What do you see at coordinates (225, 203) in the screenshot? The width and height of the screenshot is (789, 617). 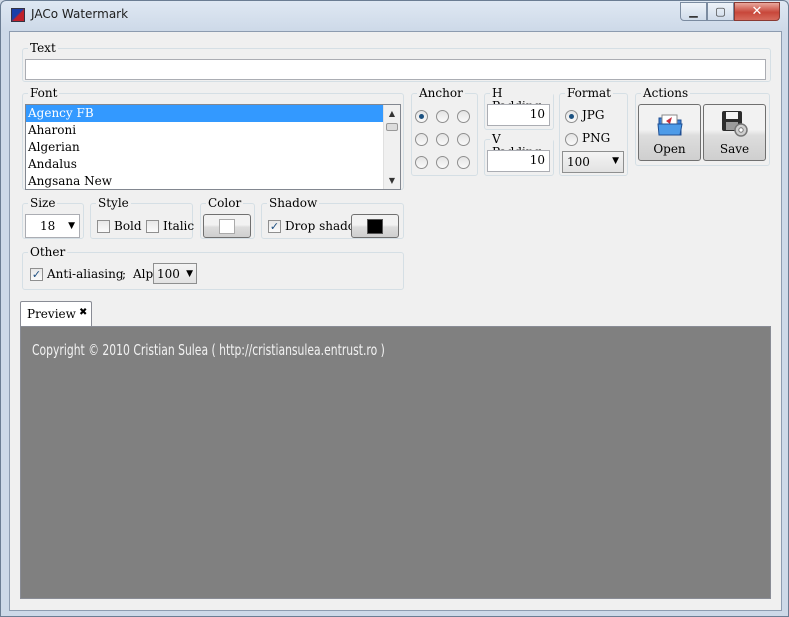 I see `color-group-label: Color` at bounding box center [225, 203].